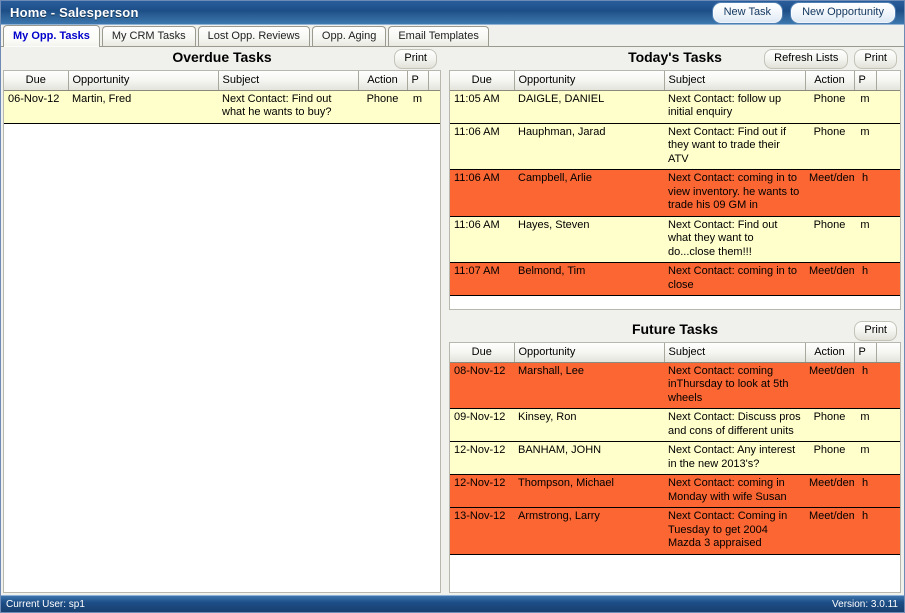  Describe the element at coordinates (438, 36) in the screenshot. I see `tab-email-templates: Email Templates` at that location.